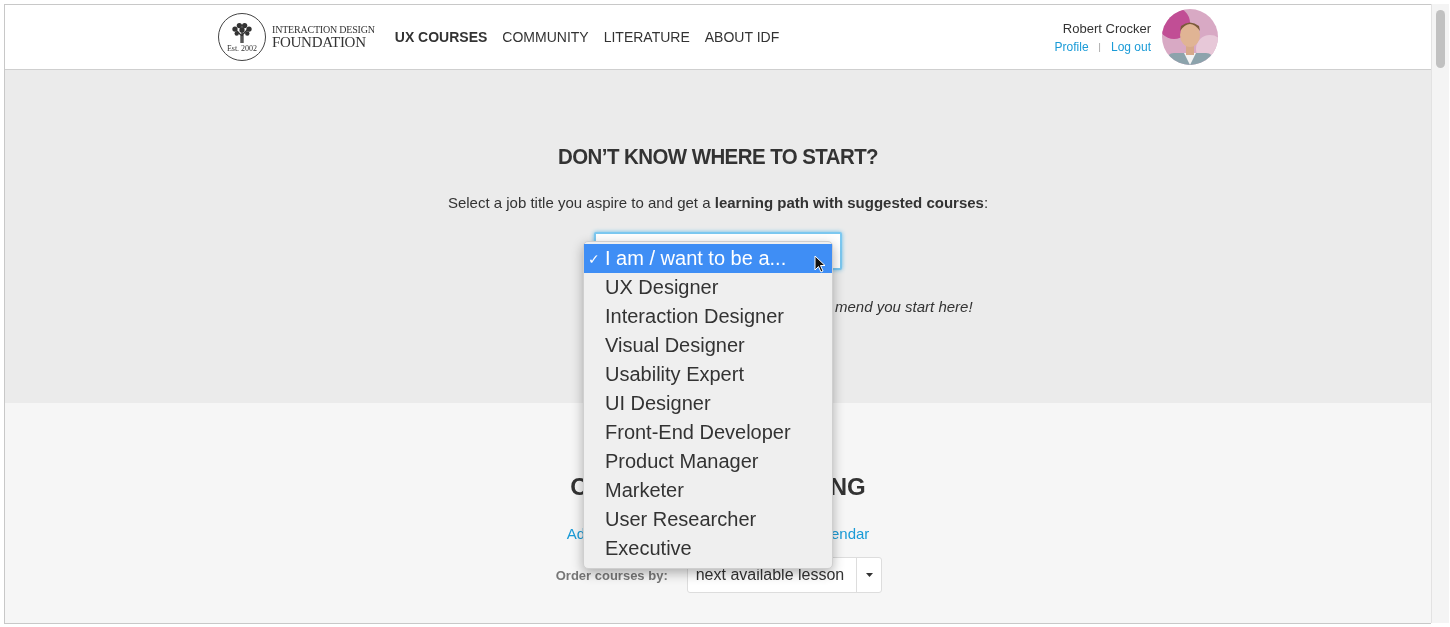 The image size is (1450, 627). I want to click on hint-text: mend you start here!, so click(904, 306).